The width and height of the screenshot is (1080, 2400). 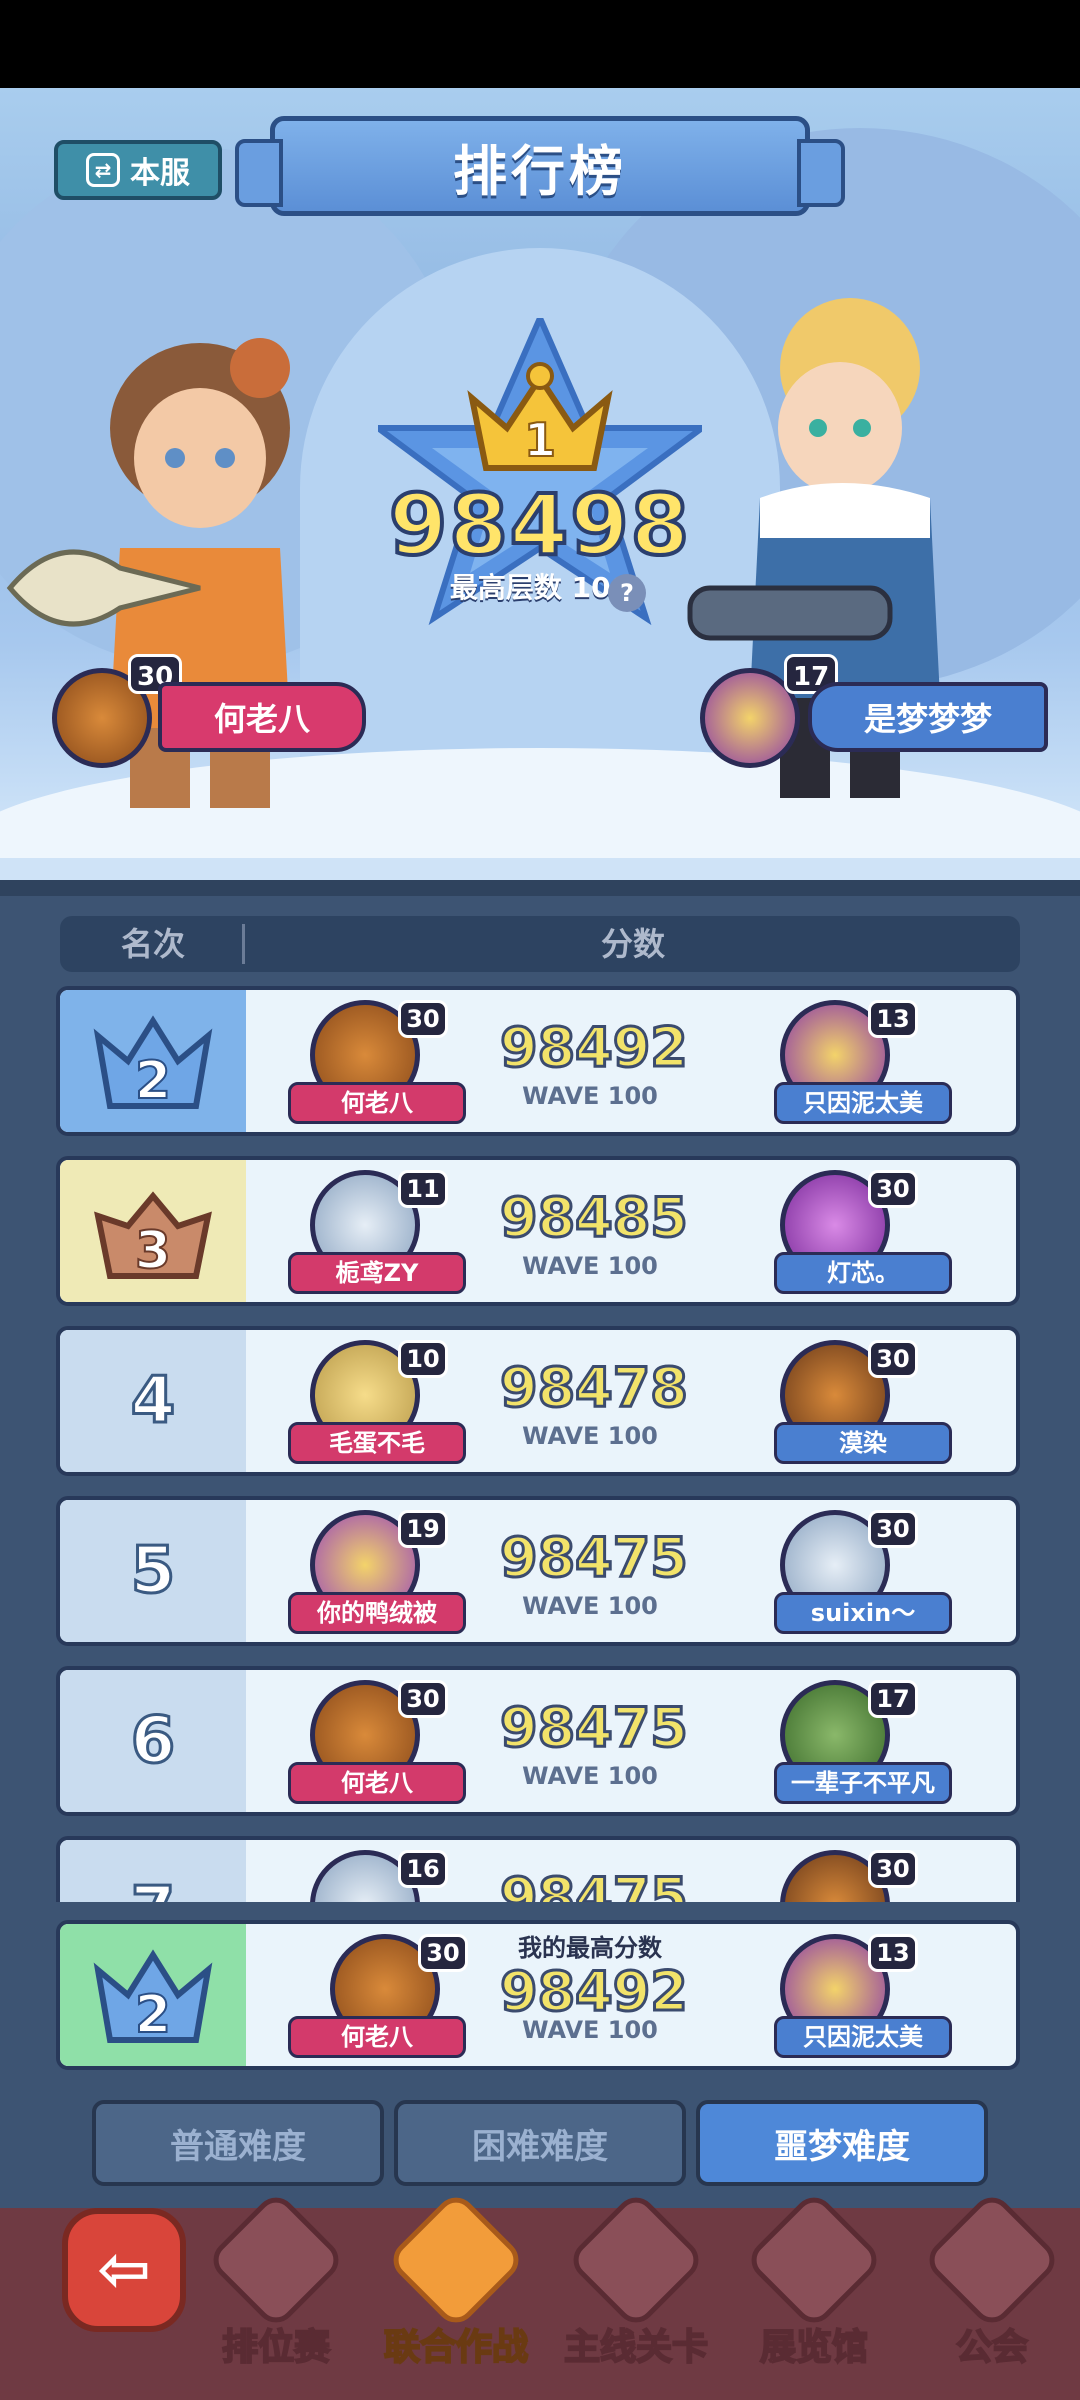 I want to click on snow-edge, so click(x=540, y=869).